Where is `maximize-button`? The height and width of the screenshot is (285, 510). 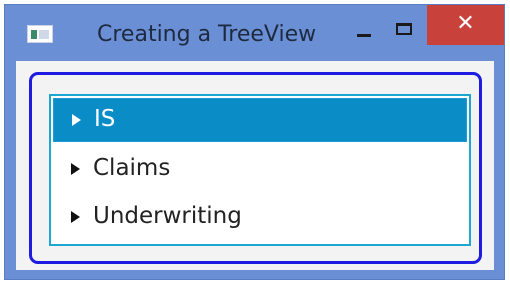
maximize-button is located at coordinates (404, 31).